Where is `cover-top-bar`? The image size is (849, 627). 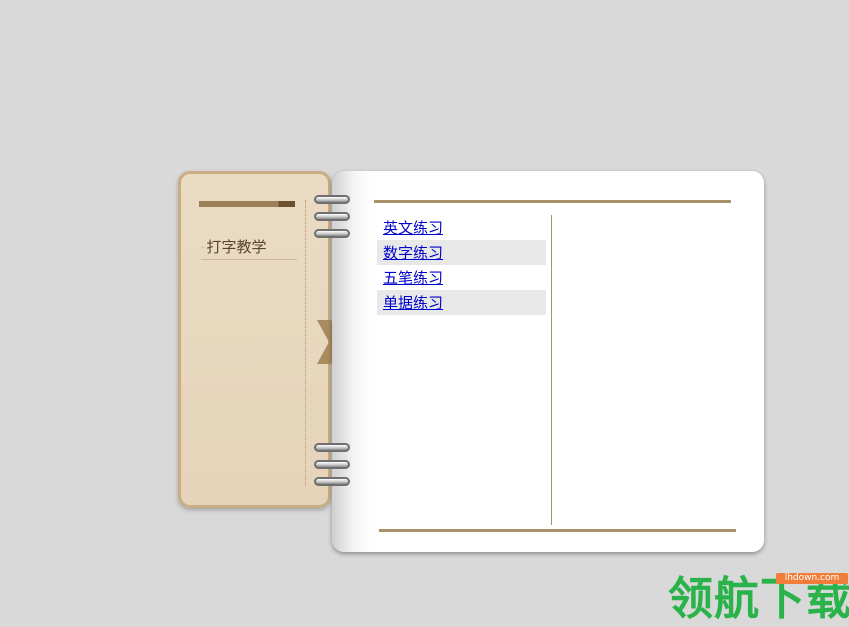
cover-top-bar is located at coordinates (247, 204).